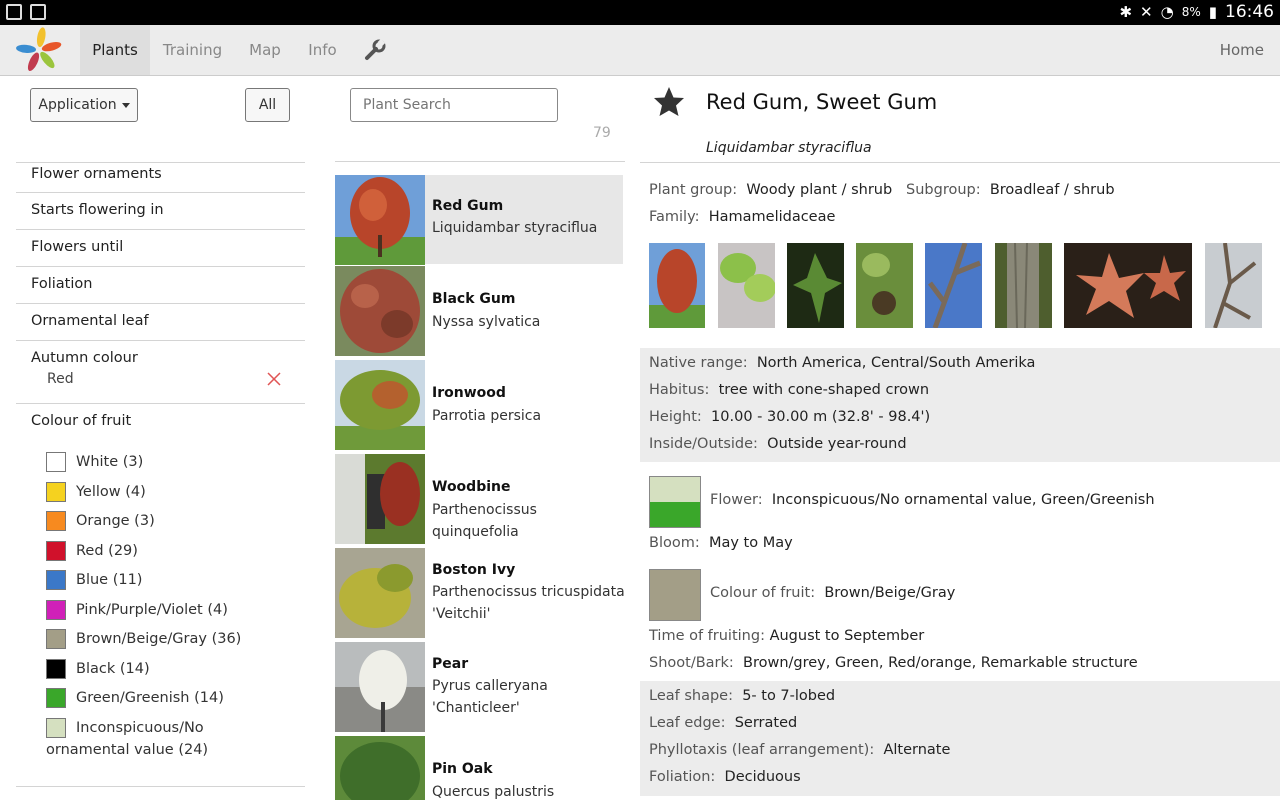 This screenshot has width=1280, height=800. Describe the element at coordinates (160, 371) in the screenshot. I see `filter-autumn-colour: Autumn colour Red` at that location.